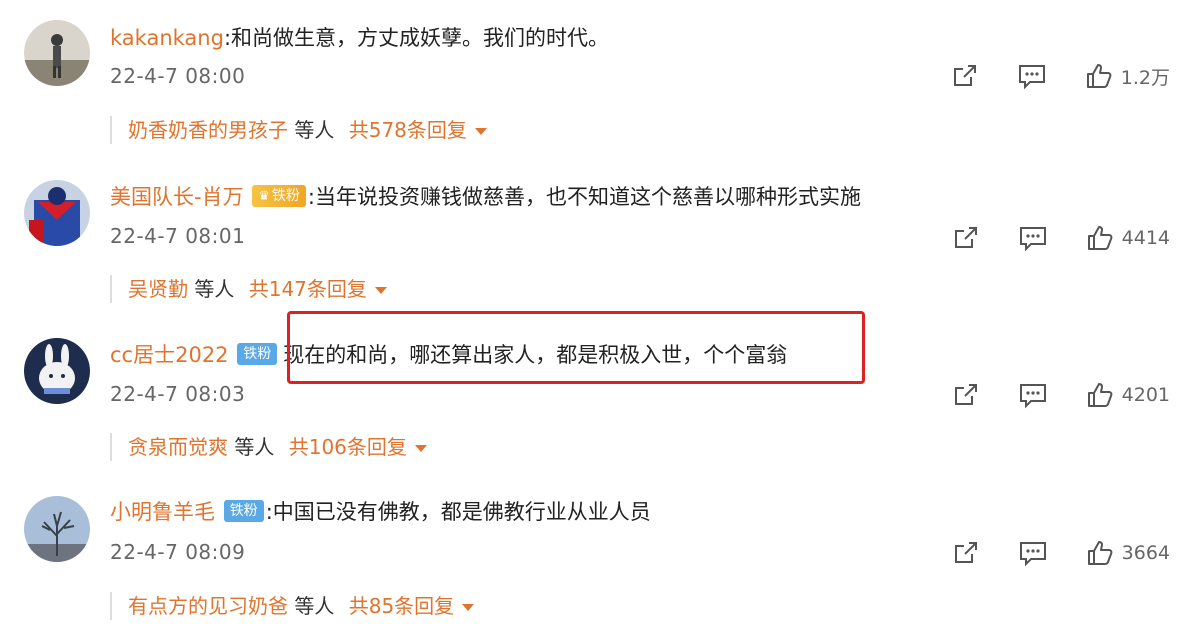  I want to click on comment-actions: 3664, so click(1042, 553).